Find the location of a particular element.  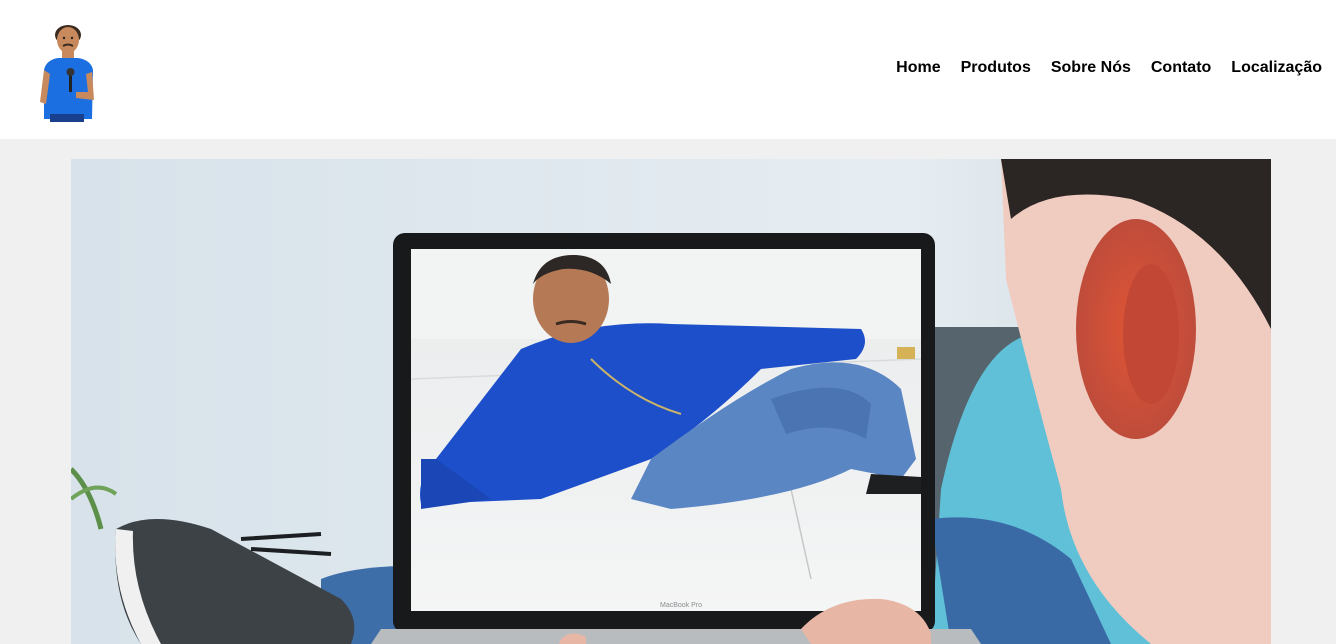

nav-produtos: Produtos is located at coordinates (996, 68).